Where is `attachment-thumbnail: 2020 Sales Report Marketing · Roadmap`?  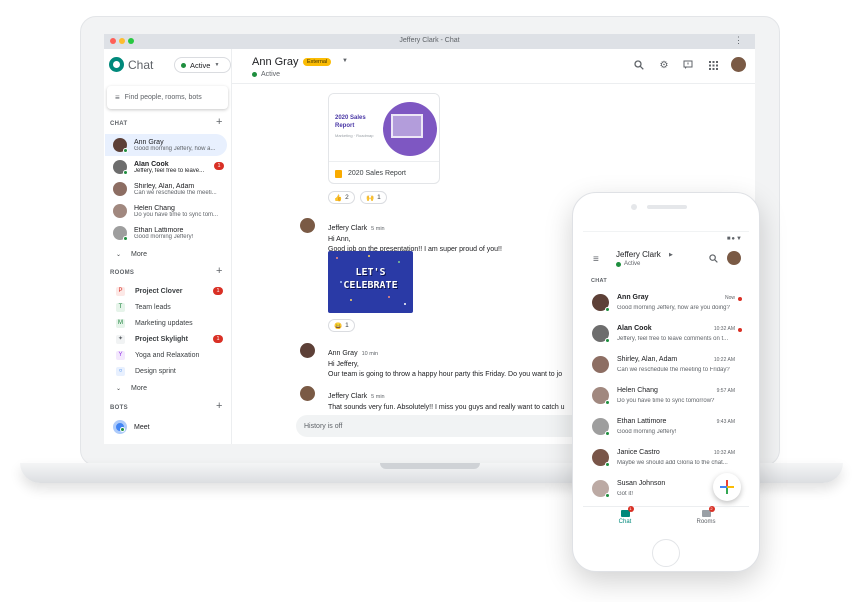 attachment-thumbnail: 2020 Sales Report Marketing · Roadmap is located at coordinates (384, 127).